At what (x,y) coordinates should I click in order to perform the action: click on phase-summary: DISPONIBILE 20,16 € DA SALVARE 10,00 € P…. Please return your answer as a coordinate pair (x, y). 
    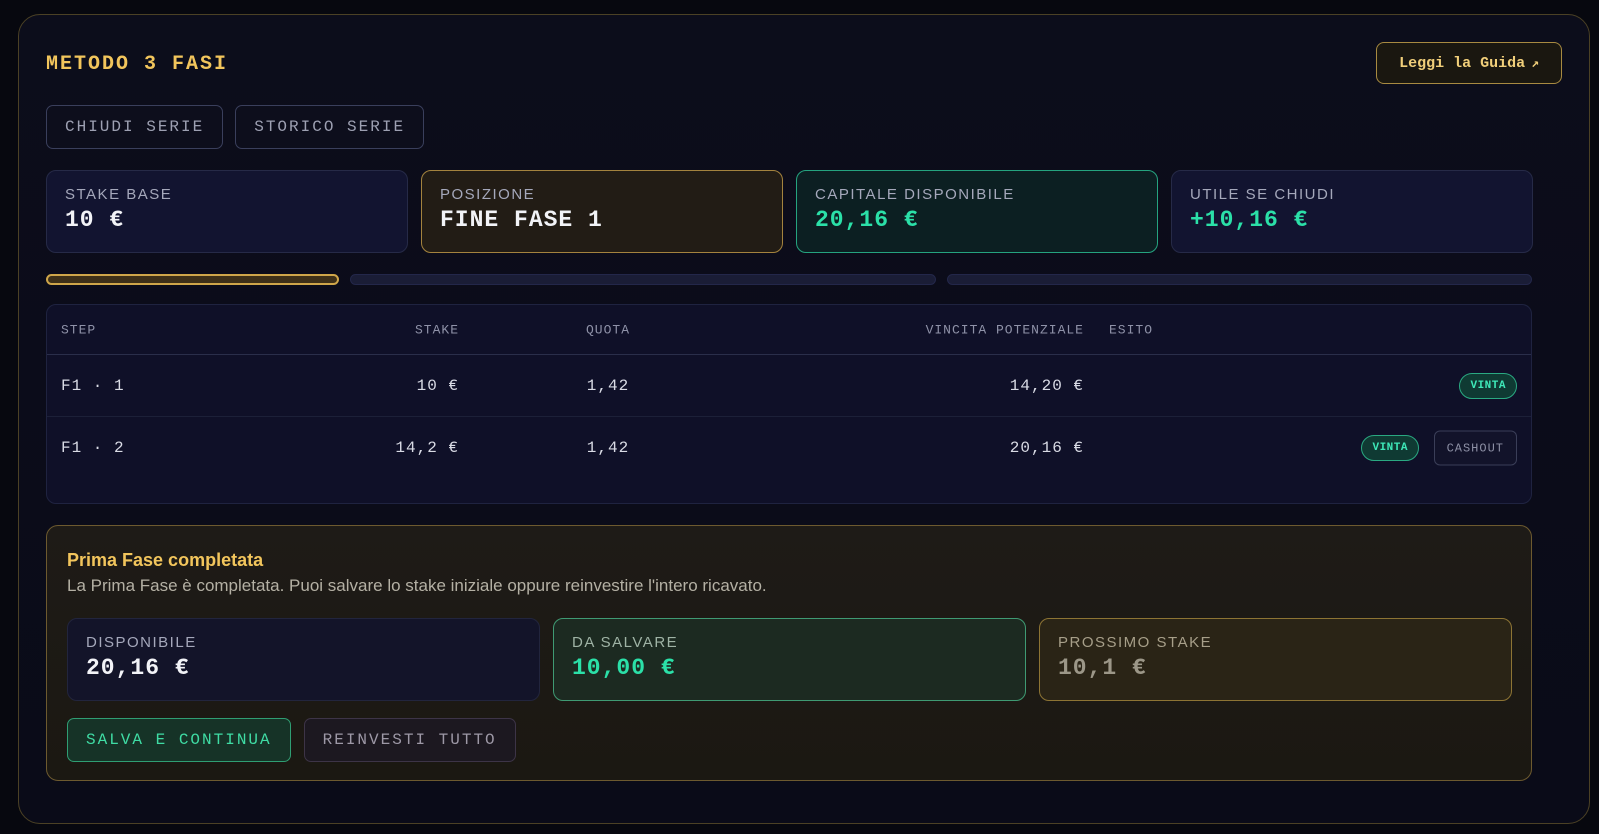
    Looking at the image, I should click on (789, 659).